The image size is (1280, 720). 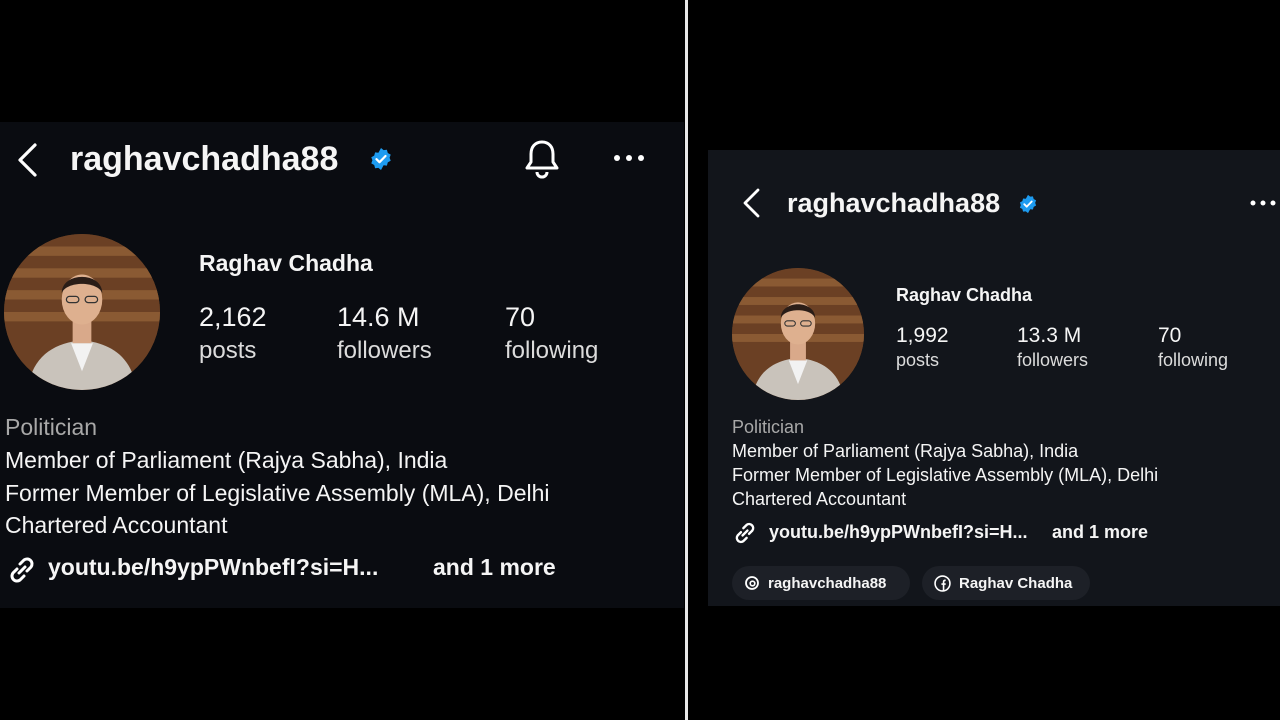 I want to click on threads-profile-chip: raghavchadha88, so click(x=821, y=583).